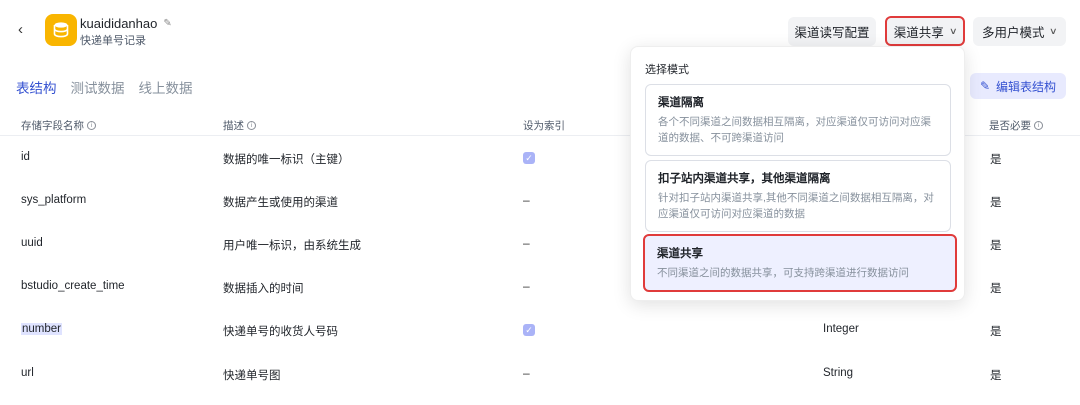 The height and width of the screenshot is (405, 1080). What do you see at coordinates (52, 126) in the screenshot?
I see `column-header-field-label: 存储字段名称` at bounding box center [52, 126].